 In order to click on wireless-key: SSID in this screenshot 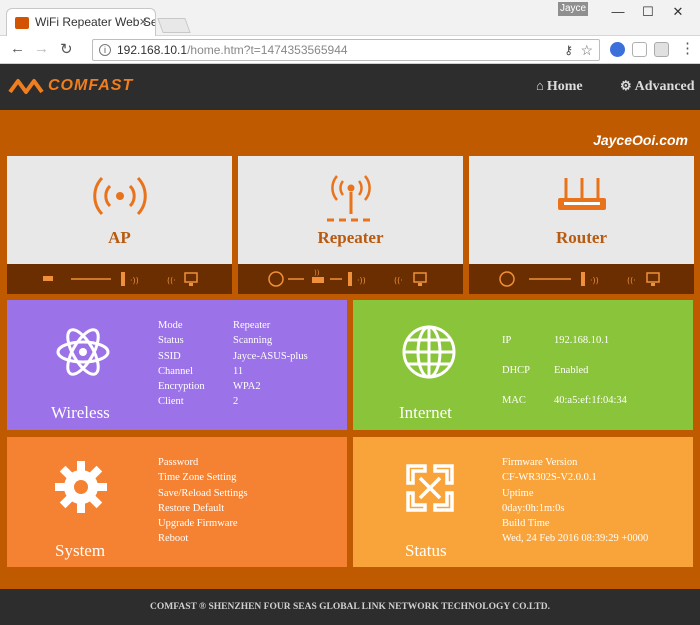, I will do `click(169, 356)`.